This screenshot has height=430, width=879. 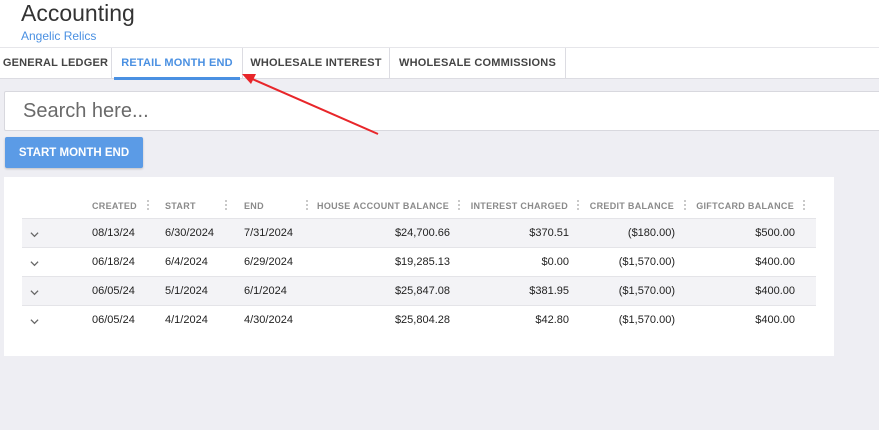 I want to click on cell-house-account-balance: $24,700.66, so click(x=422, y=233).